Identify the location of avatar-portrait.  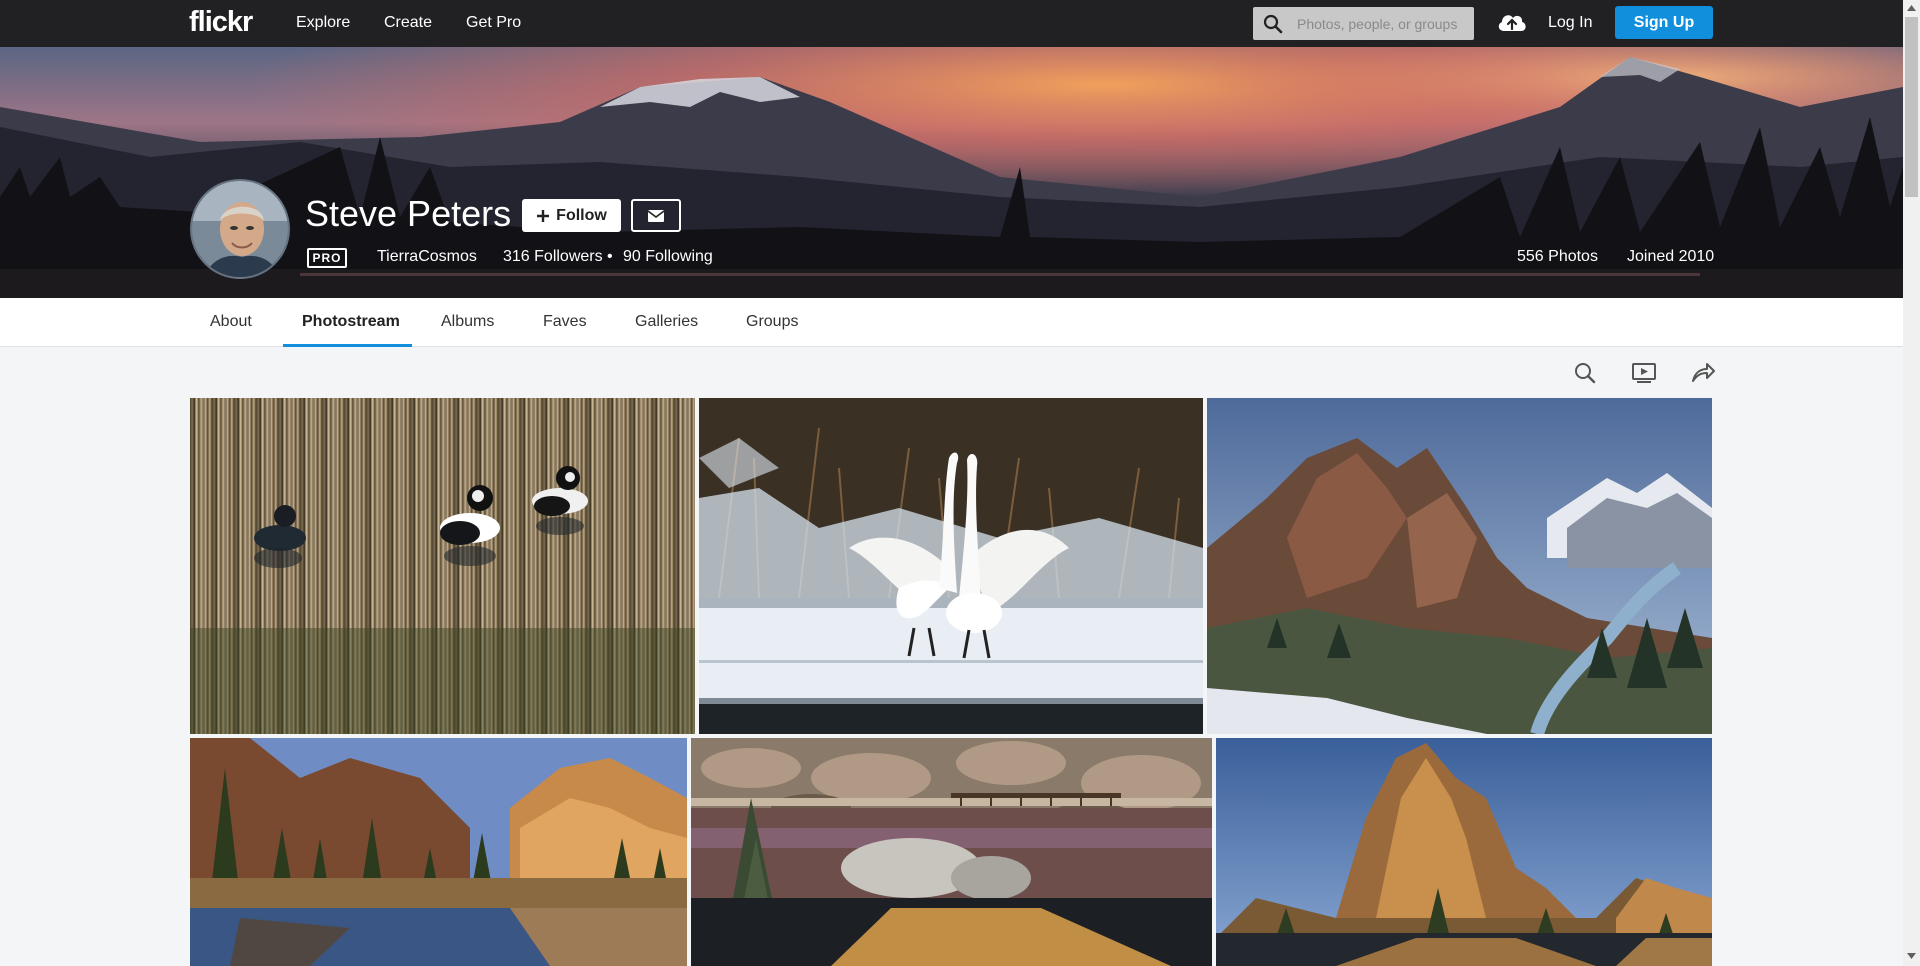
(240, 229).